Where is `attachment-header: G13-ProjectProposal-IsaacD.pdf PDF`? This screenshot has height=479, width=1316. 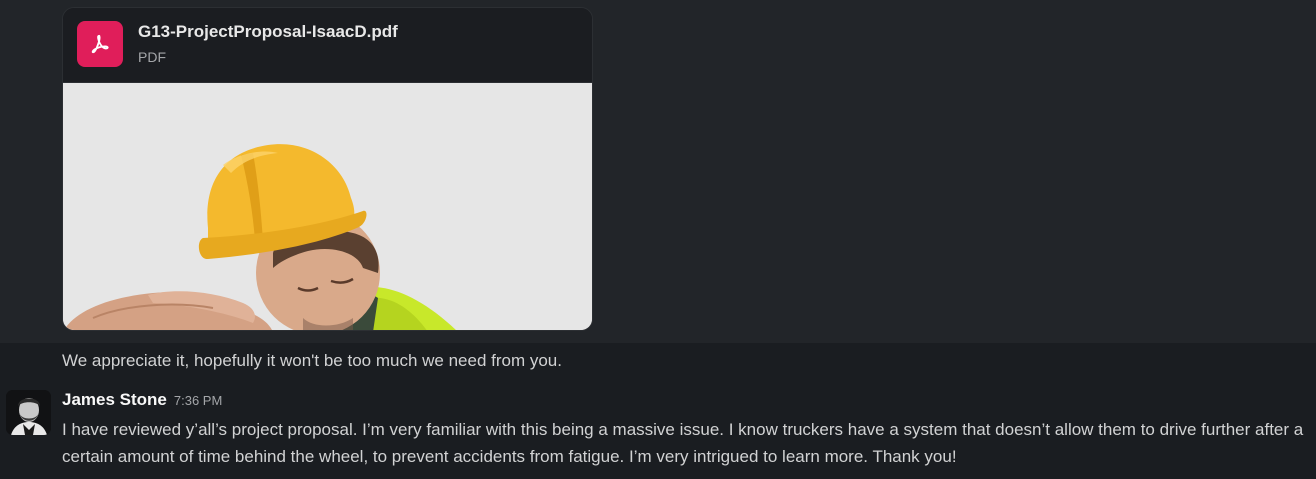
attachment-header: G13-ProjectProposal-IsaacD.pdf PDF is located at coordinates (327, 45).